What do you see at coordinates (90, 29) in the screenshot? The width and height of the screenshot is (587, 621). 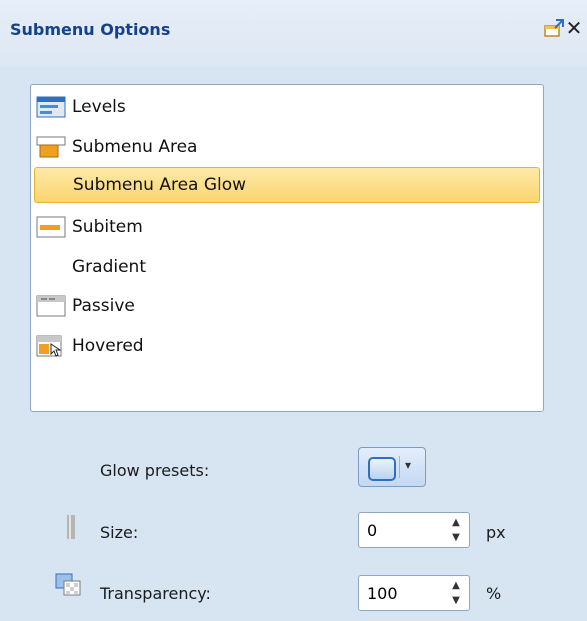 I see `panel-title: Submenu Options` at bounding box center [90, 29].